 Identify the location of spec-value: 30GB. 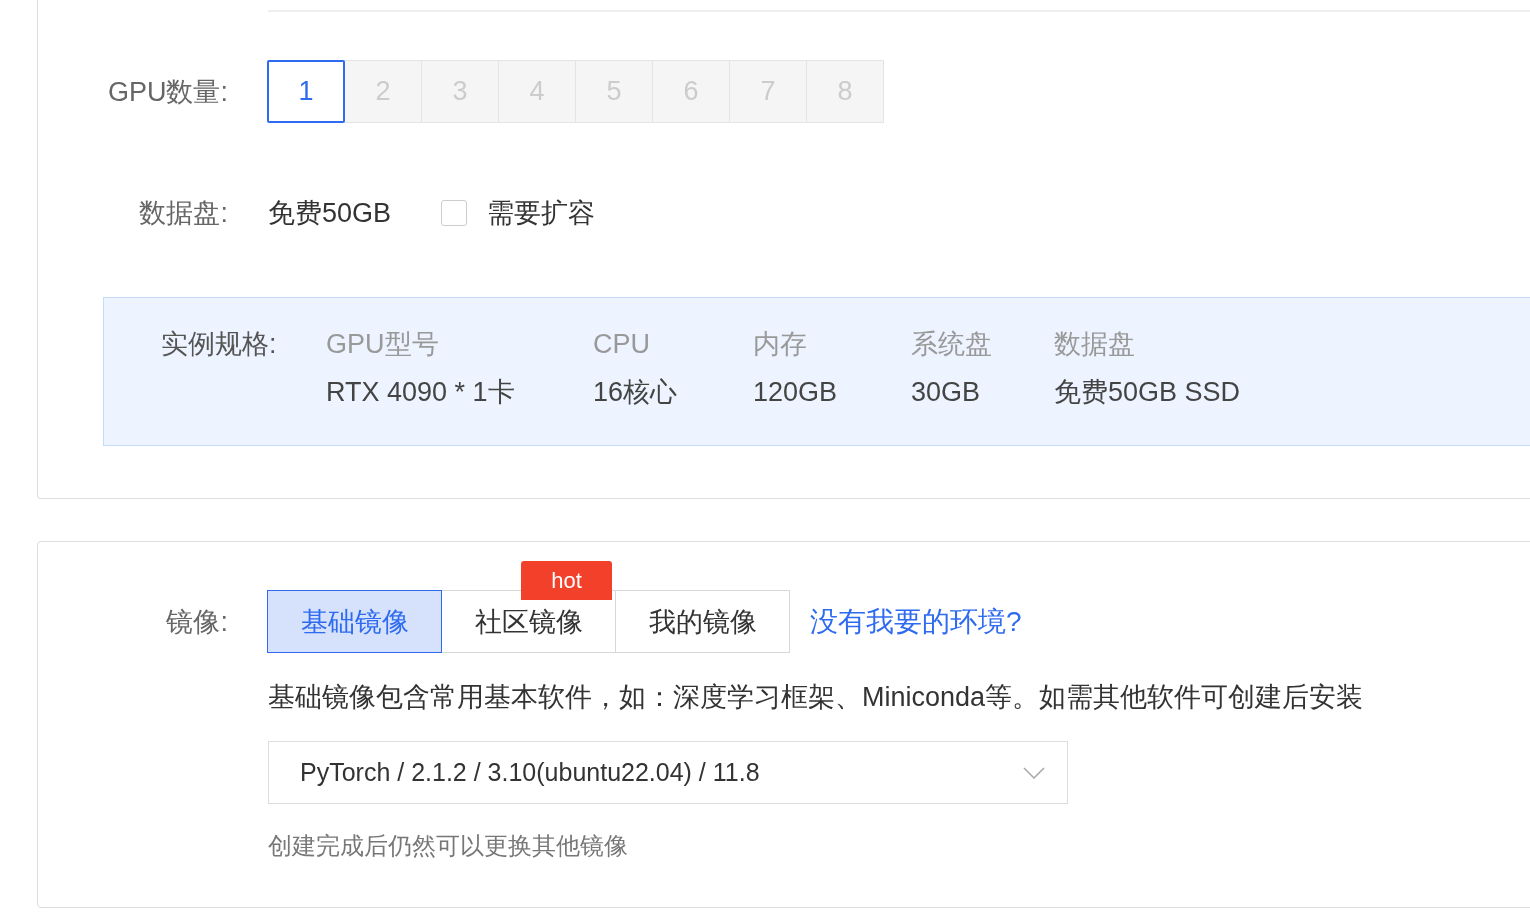
(946, 392).